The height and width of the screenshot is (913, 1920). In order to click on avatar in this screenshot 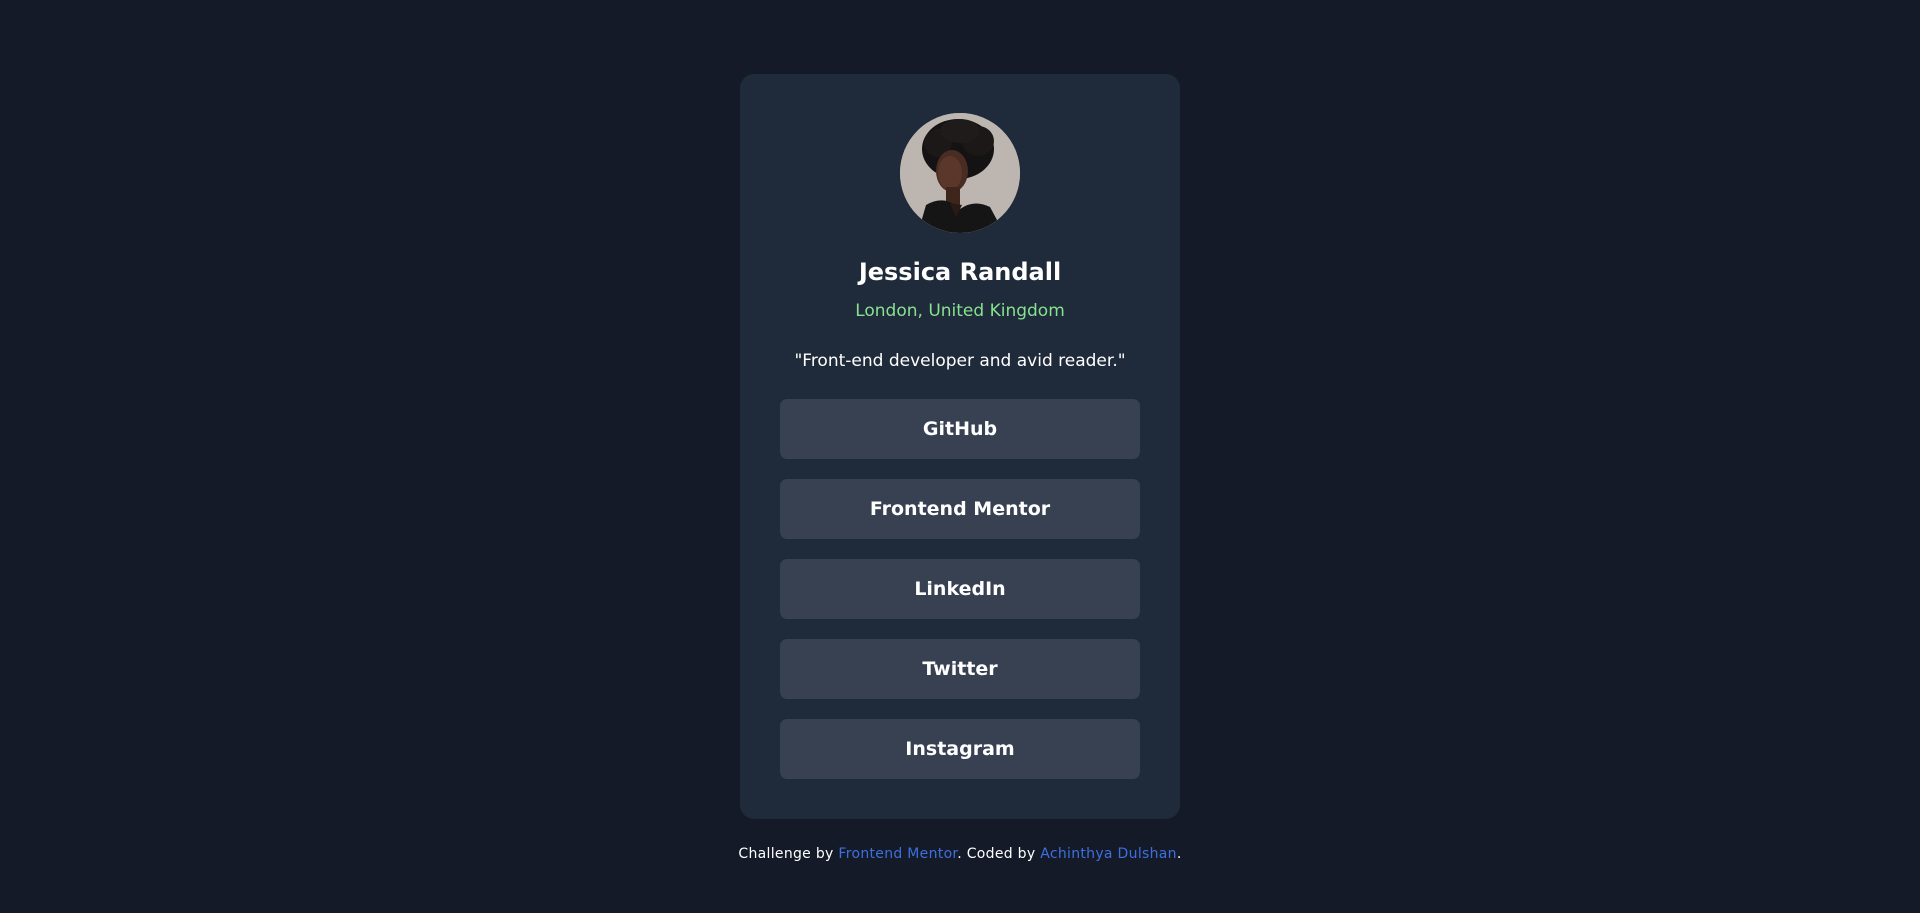, I will do `click(960, 173)`.